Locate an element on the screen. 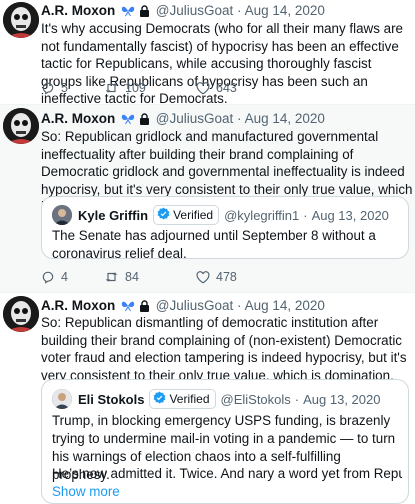 This screenshot has width=415, height=504. like-button: 478 is located at coordinates (216, 277).